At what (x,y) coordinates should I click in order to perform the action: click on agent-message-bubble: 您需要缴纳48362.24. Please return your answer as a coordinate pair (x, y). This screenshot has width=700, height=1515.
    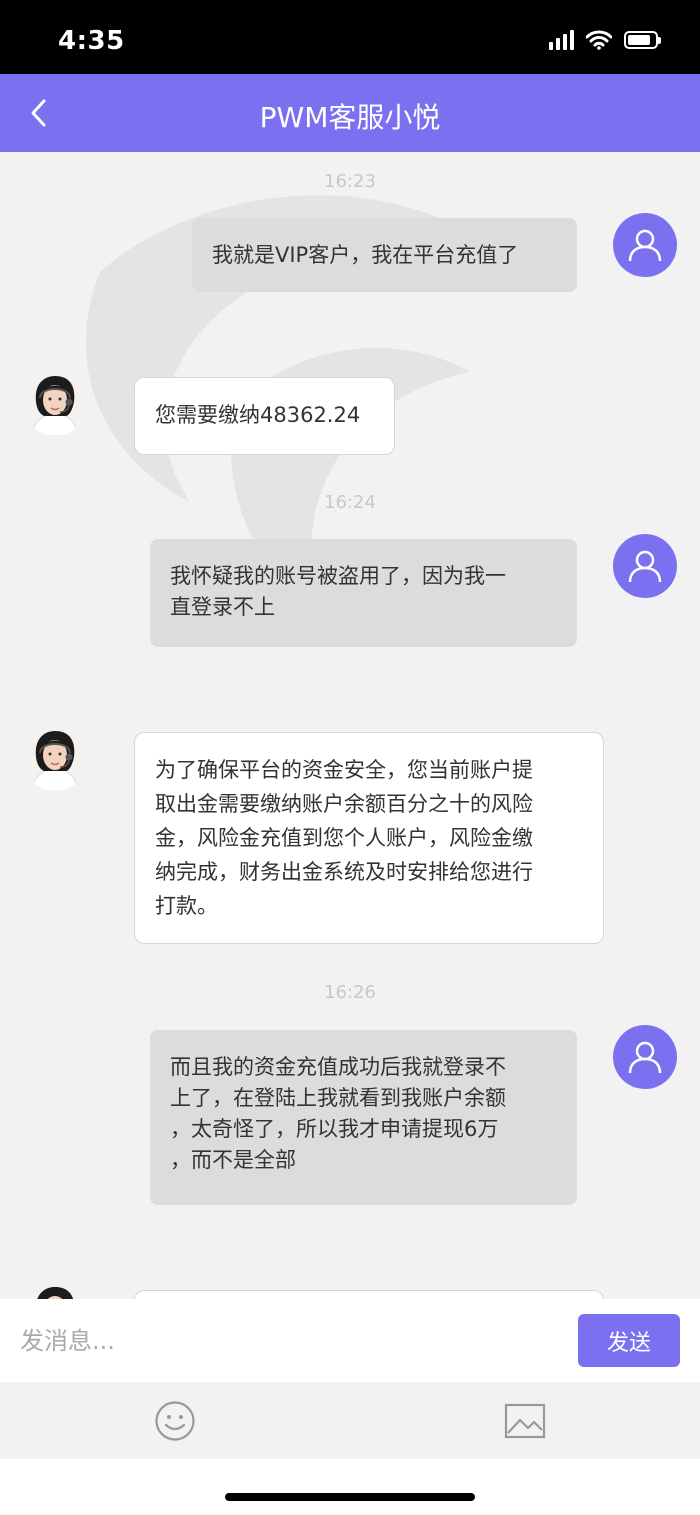
    Looking at the image, I should click on (264, 416).